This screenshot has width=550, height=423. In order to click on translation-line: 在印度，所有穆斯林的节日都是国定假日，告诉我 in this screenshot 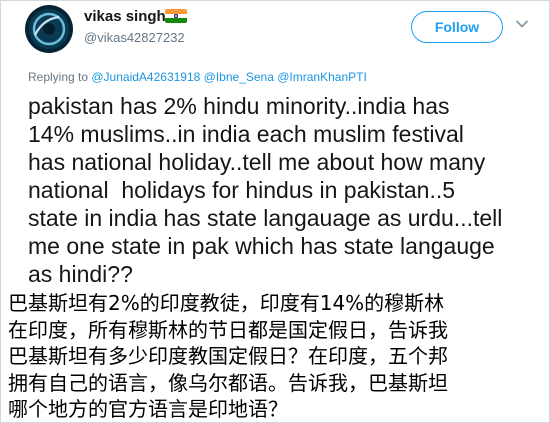, I will do `click(228, 329)`.